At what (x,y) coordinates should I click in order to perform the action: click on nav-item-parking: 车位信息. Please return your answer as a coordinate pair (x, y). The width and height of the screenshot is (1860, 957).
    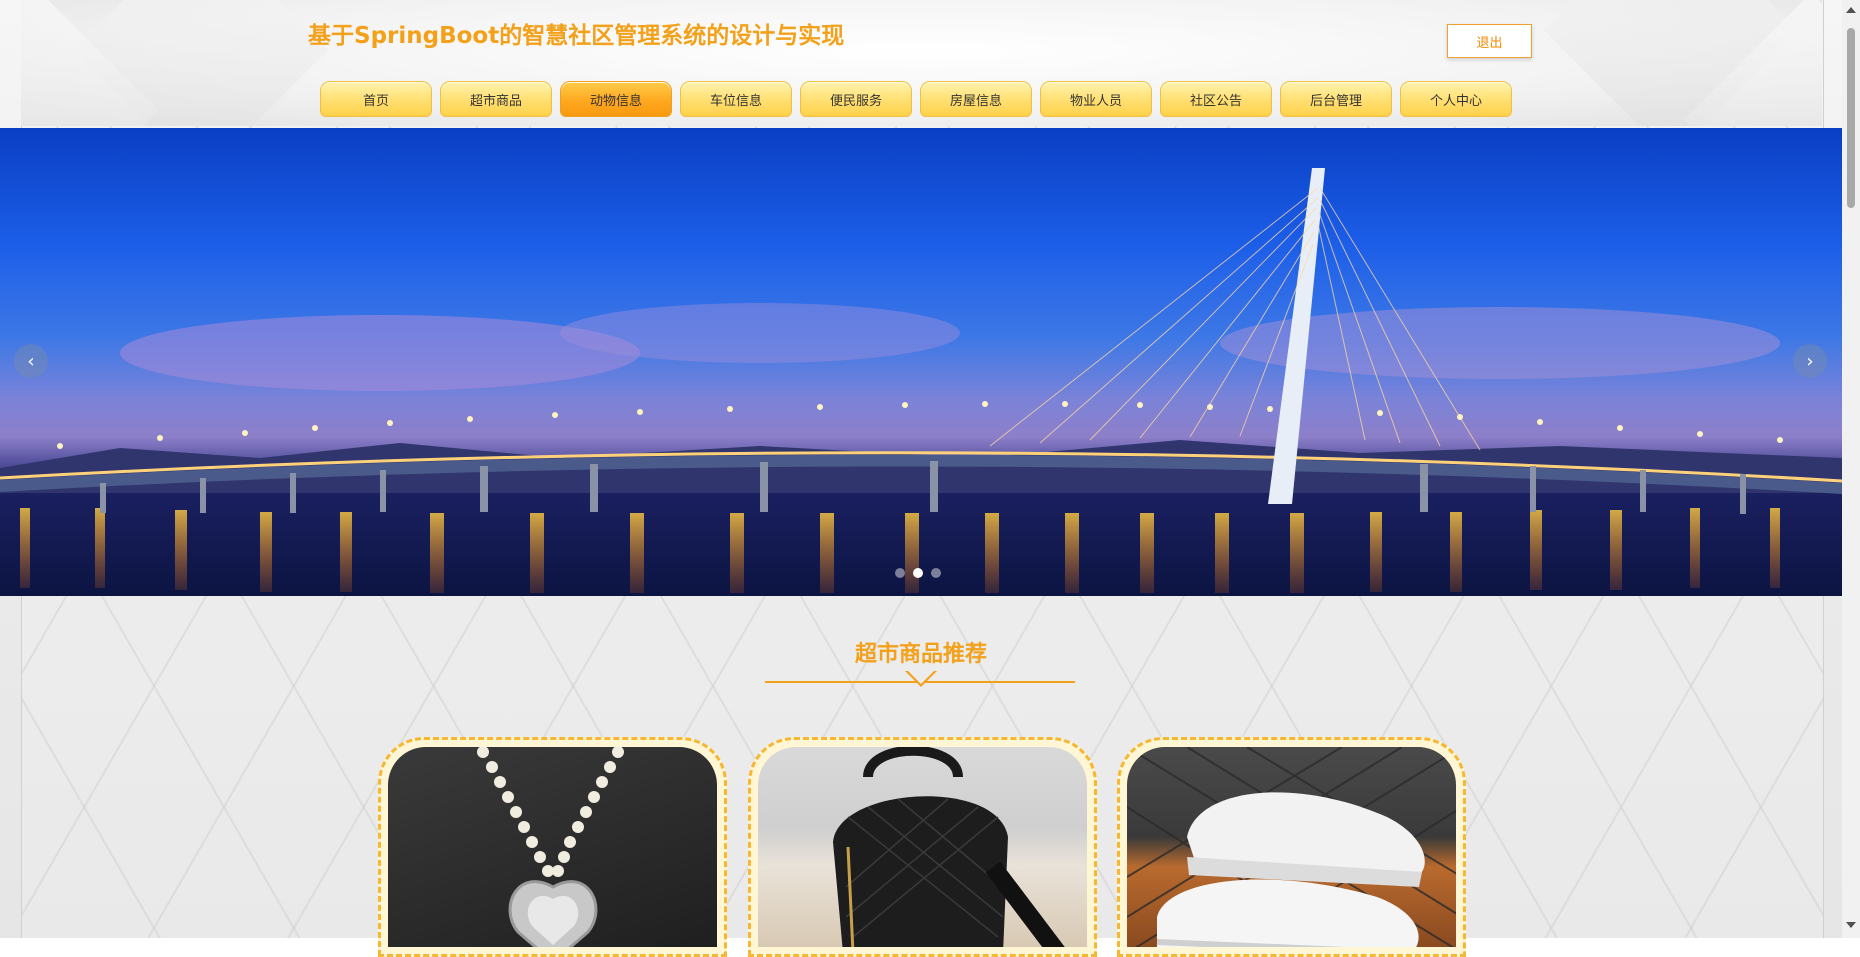
    Looking at the image, I should click on (736, 99).